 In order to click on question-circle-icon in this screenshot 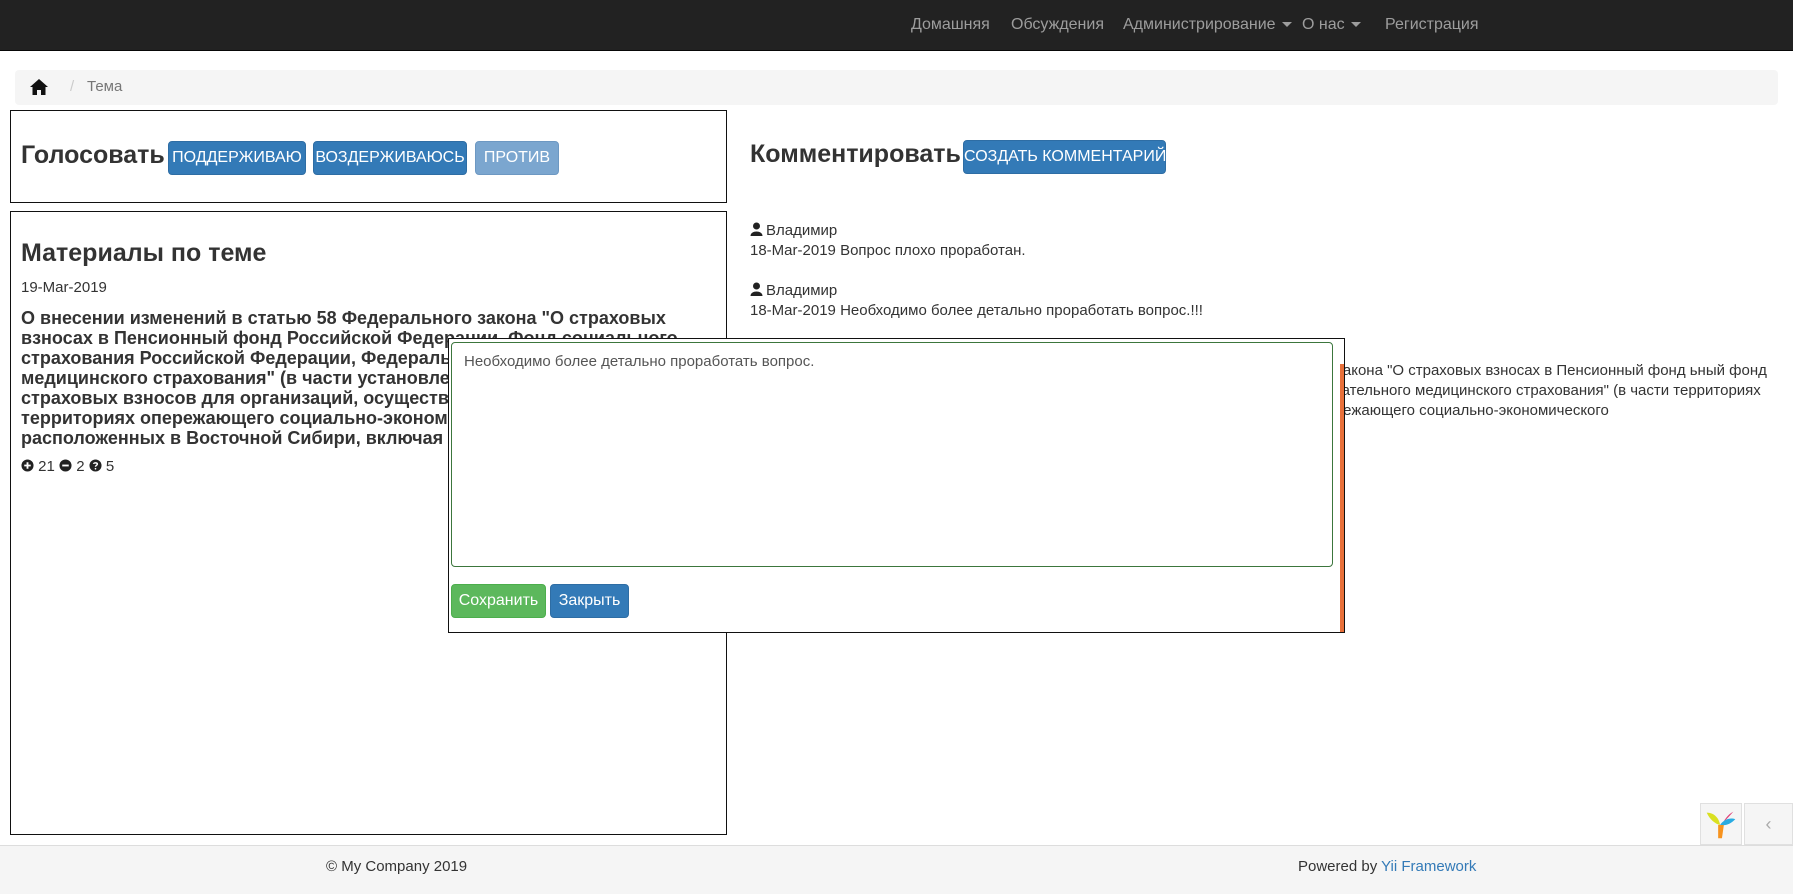, I will do `click(95, 465)`.